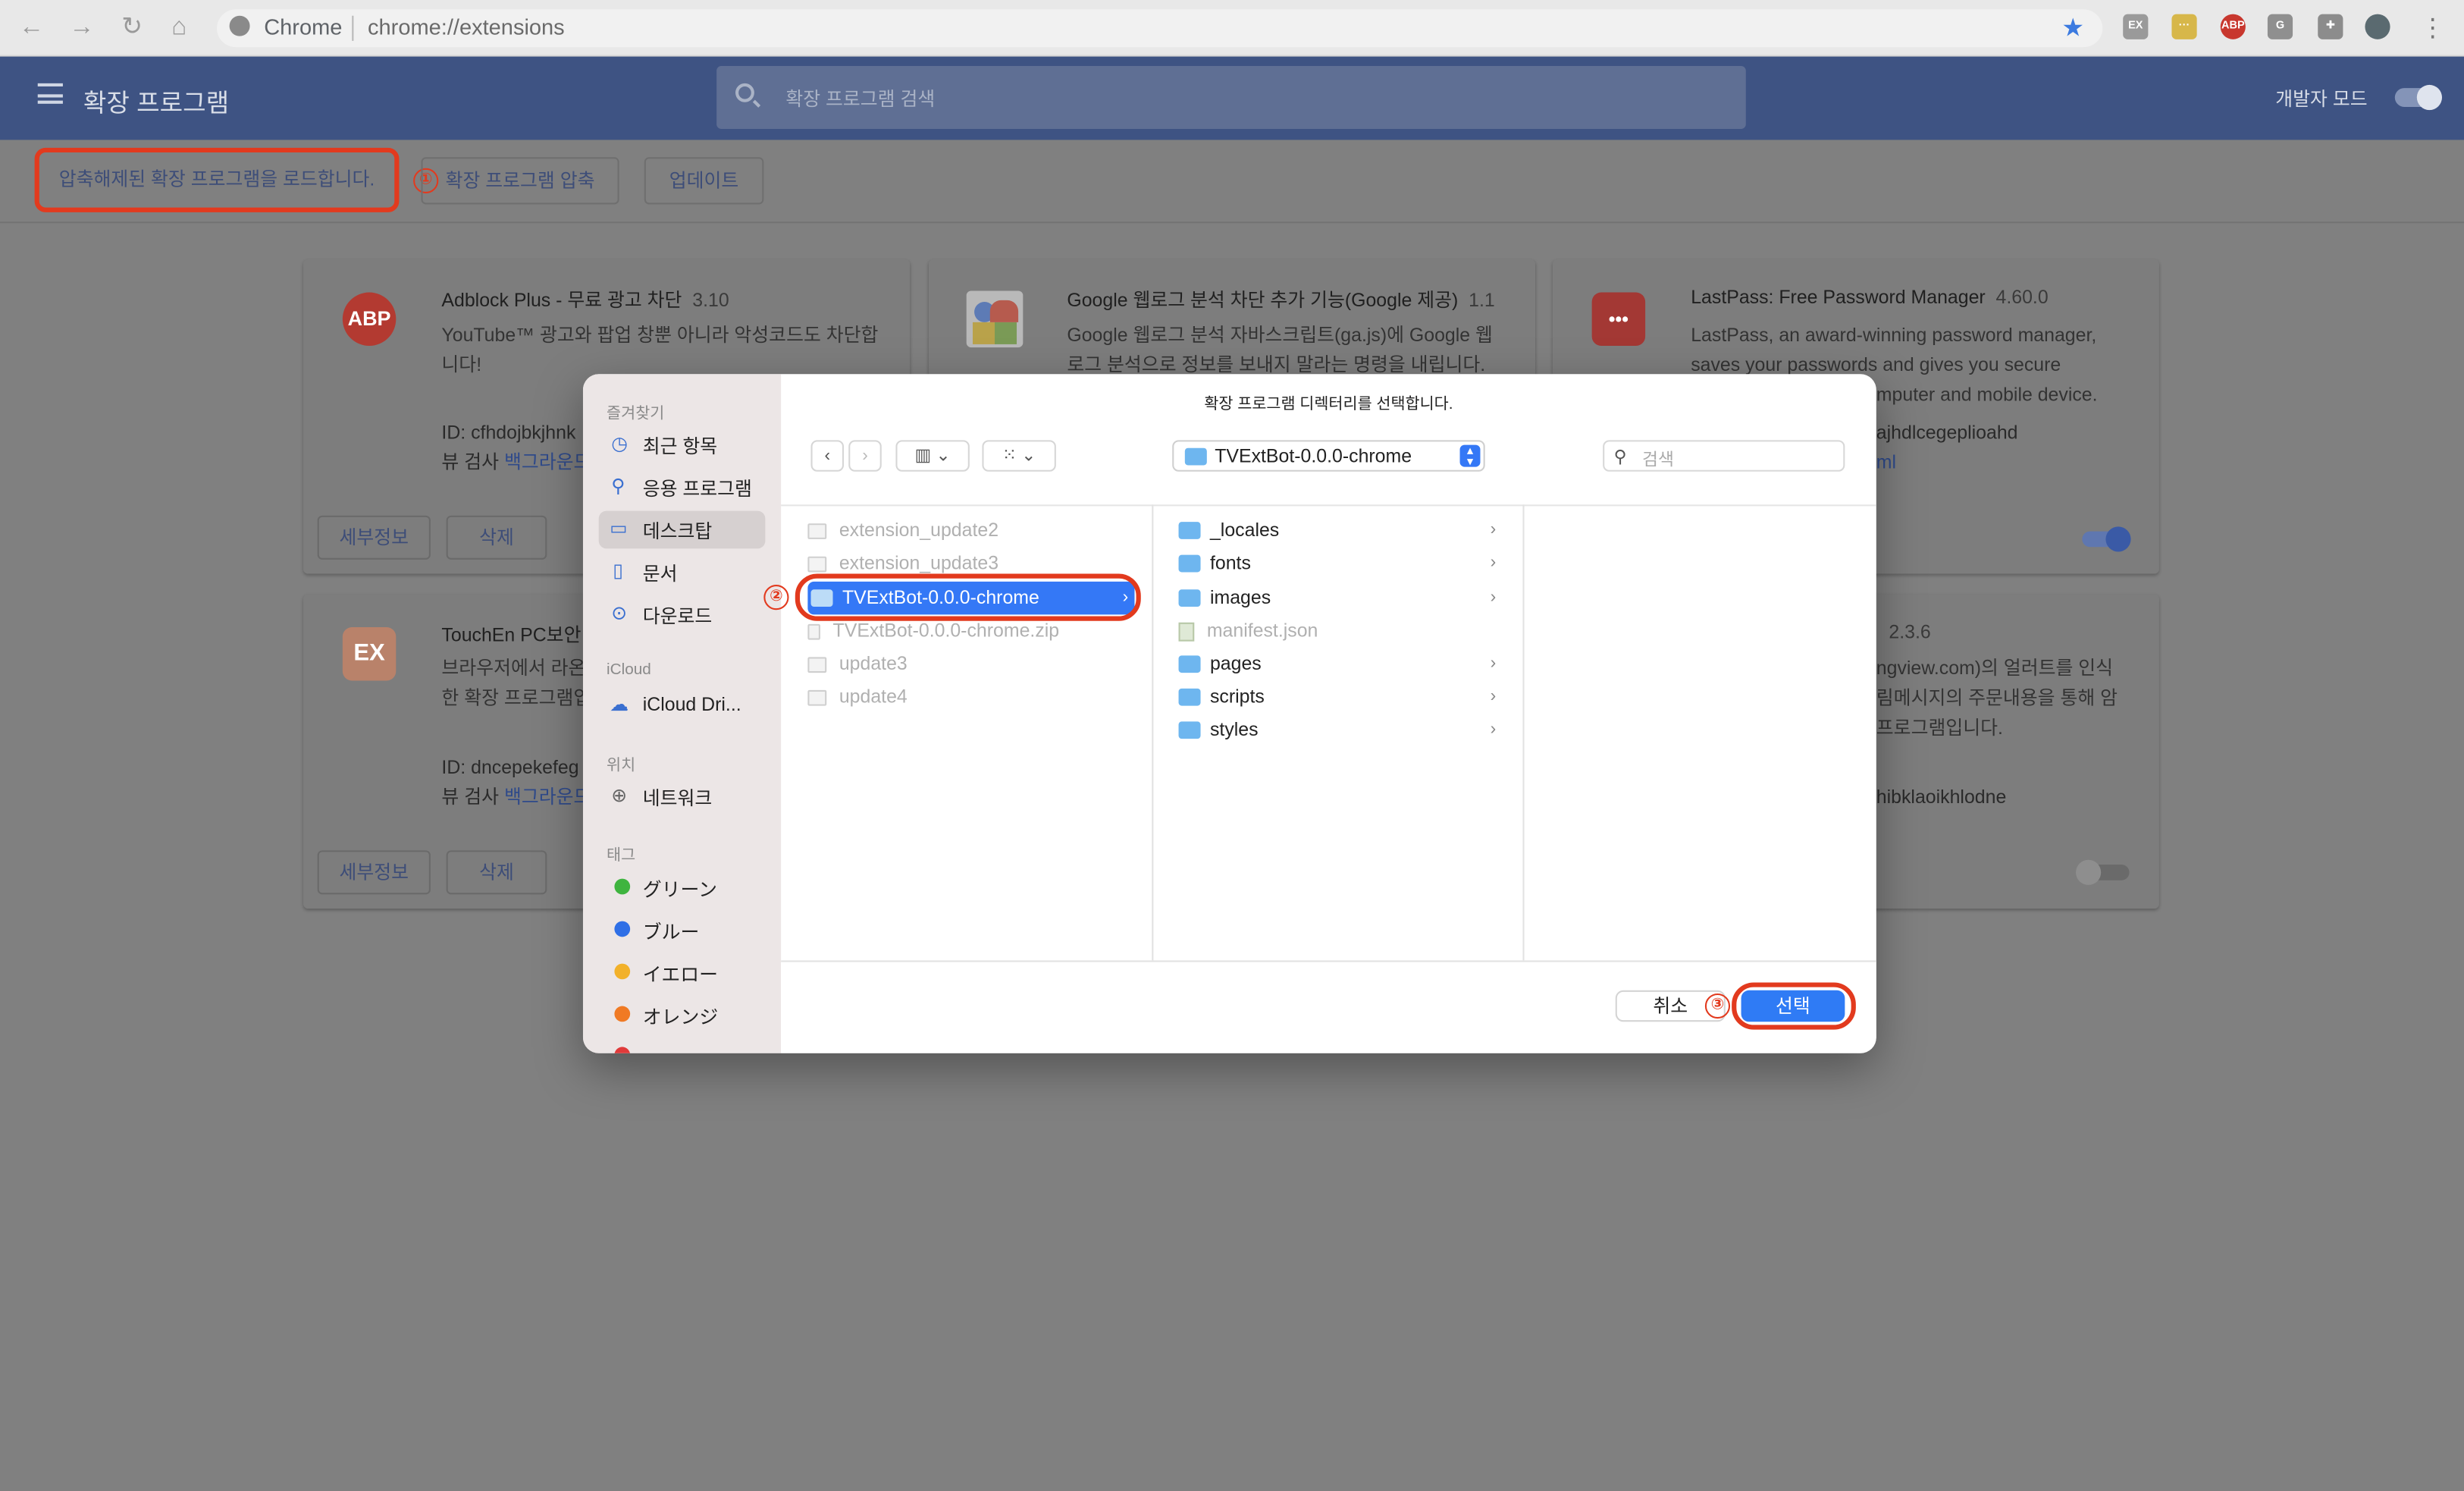  I want to click on dev-mode-toggle-knob, so click(2429, 97).